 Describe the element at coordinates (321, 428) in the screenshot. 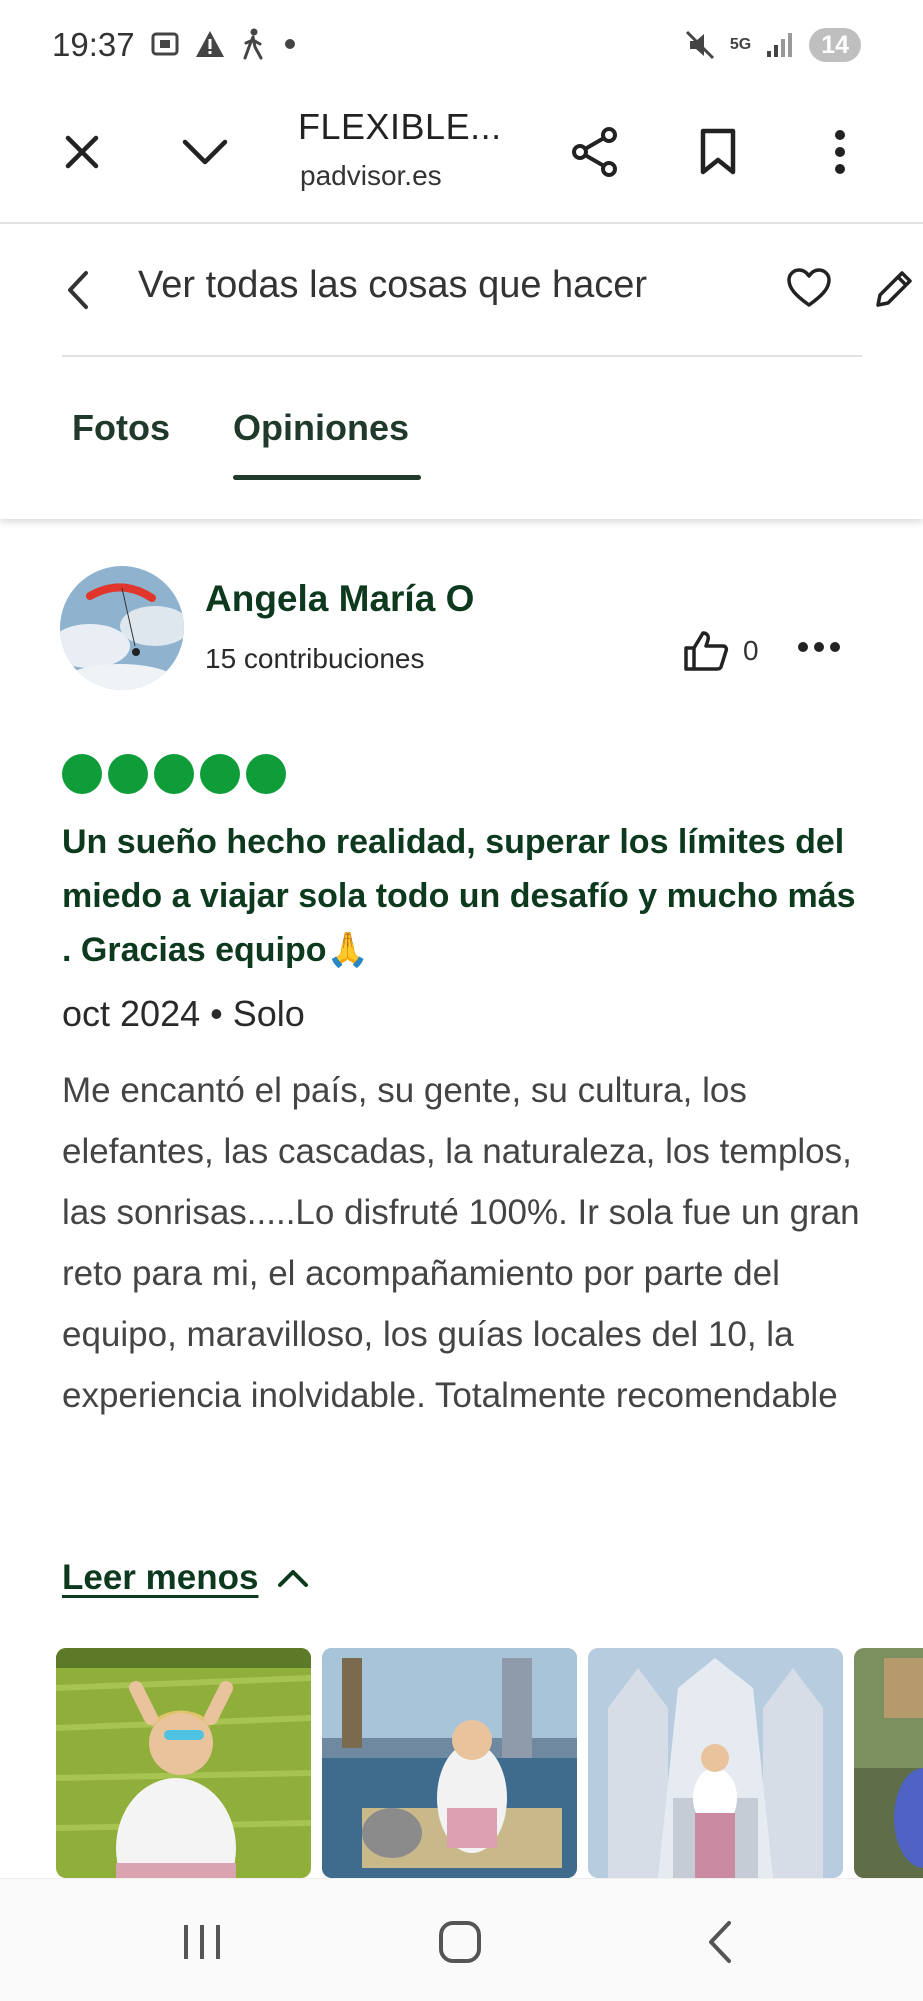

I see `tab-opiniones: Opiniones` at that location.